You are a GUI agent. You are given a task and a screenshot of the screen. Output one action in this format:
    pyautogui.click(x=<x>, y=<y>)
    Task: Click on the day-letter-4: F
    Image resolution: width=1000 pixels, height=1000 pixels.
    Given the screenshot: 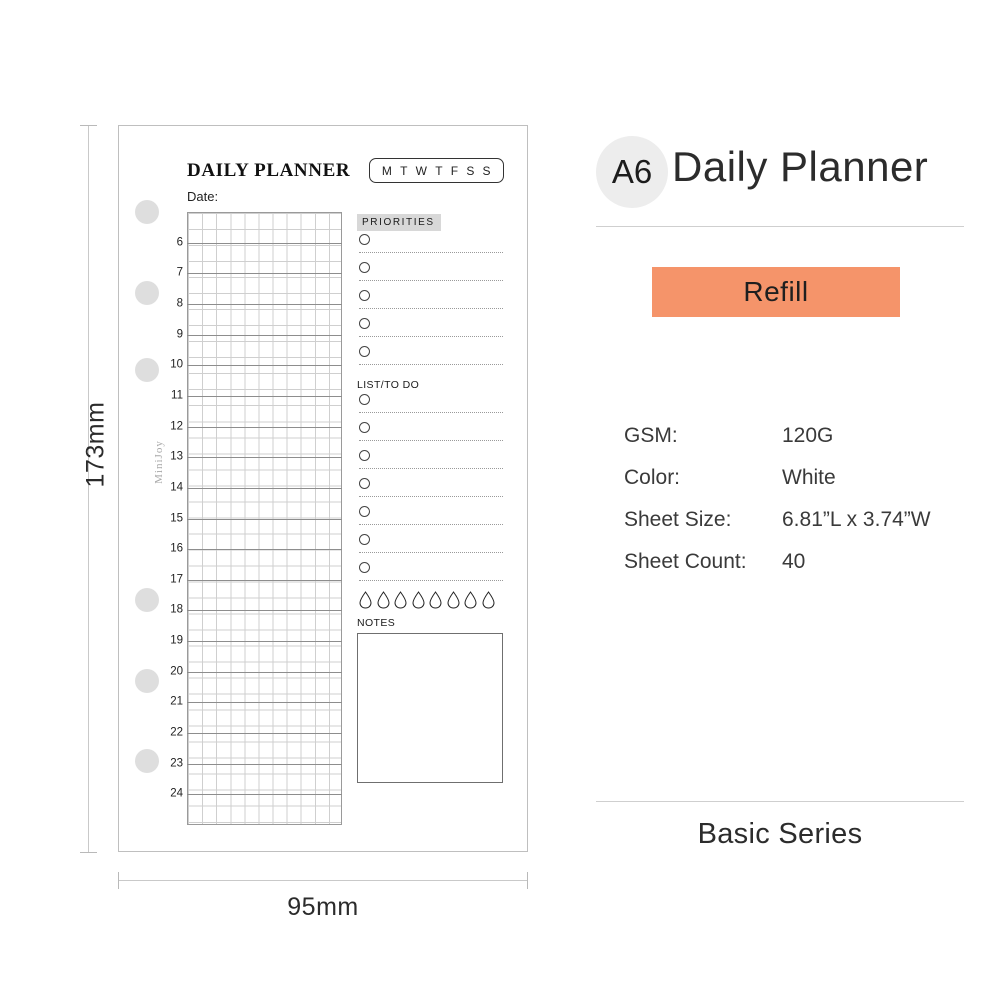 What is the action you would take?
    pyautogui.click(x=455, y=171)
    